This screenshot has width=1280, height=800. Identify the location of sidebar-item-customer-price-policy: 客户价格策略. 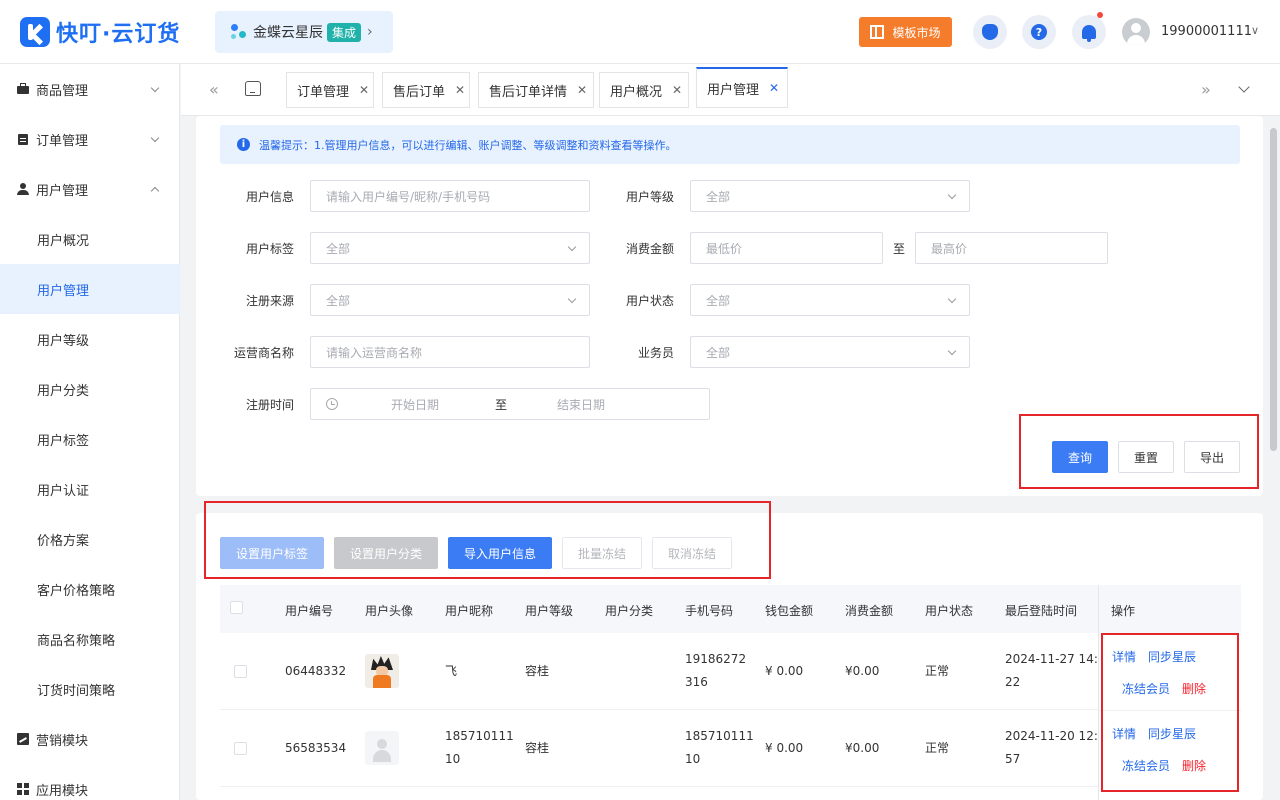
(90, 589).